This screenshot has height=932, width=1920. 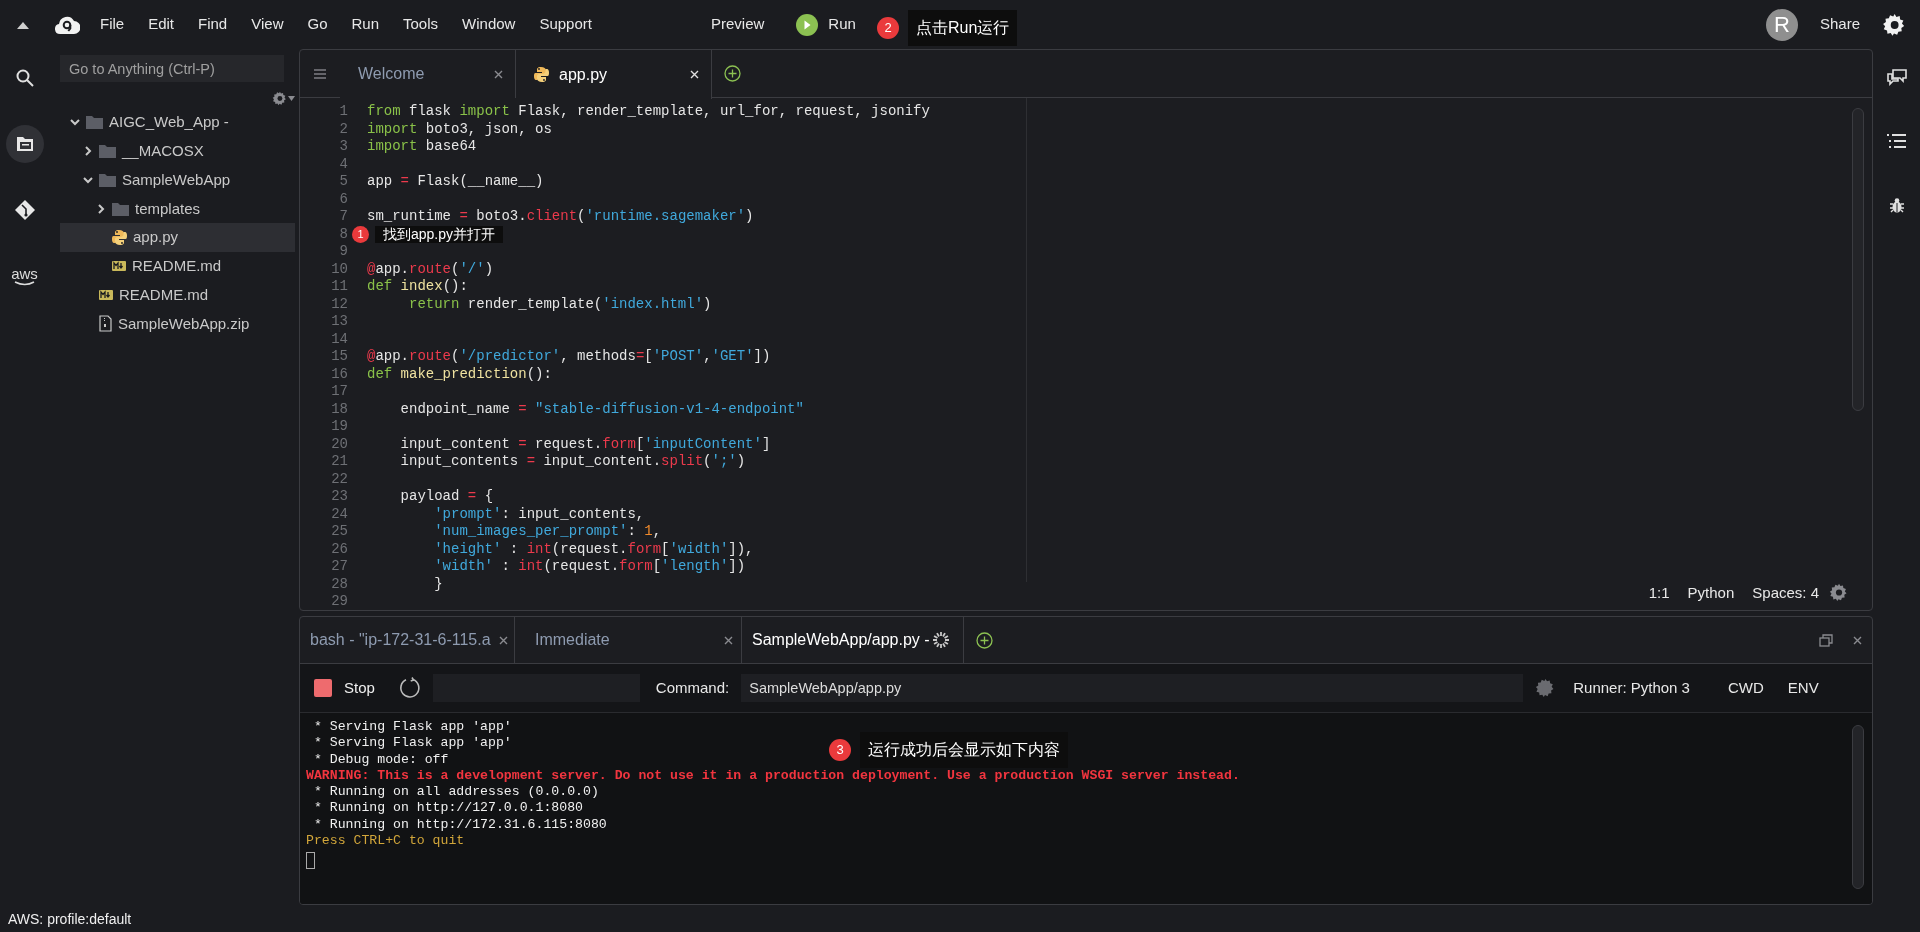 What do you see at coordinates (1894, 24) in the screenshot?
I see `settings-icon` at bounding box center [1894, 24].